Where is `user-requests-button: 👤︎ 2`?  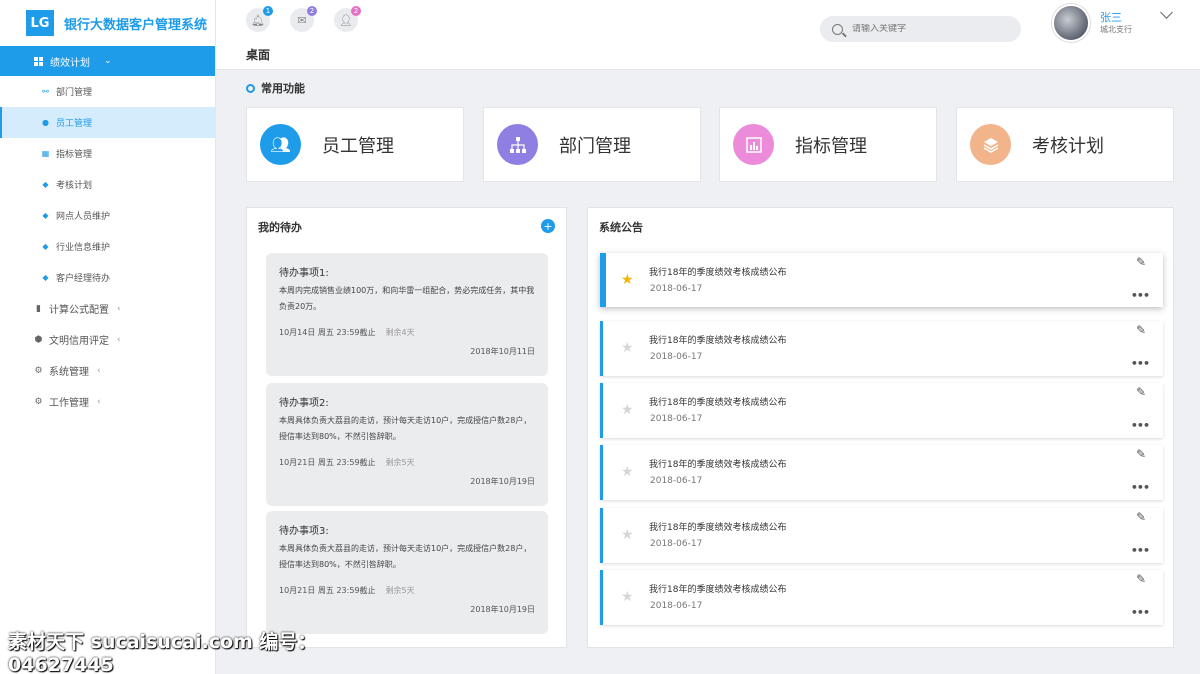
user-requests-button: 👤︎ 2 is located at coordinates (347, 19).